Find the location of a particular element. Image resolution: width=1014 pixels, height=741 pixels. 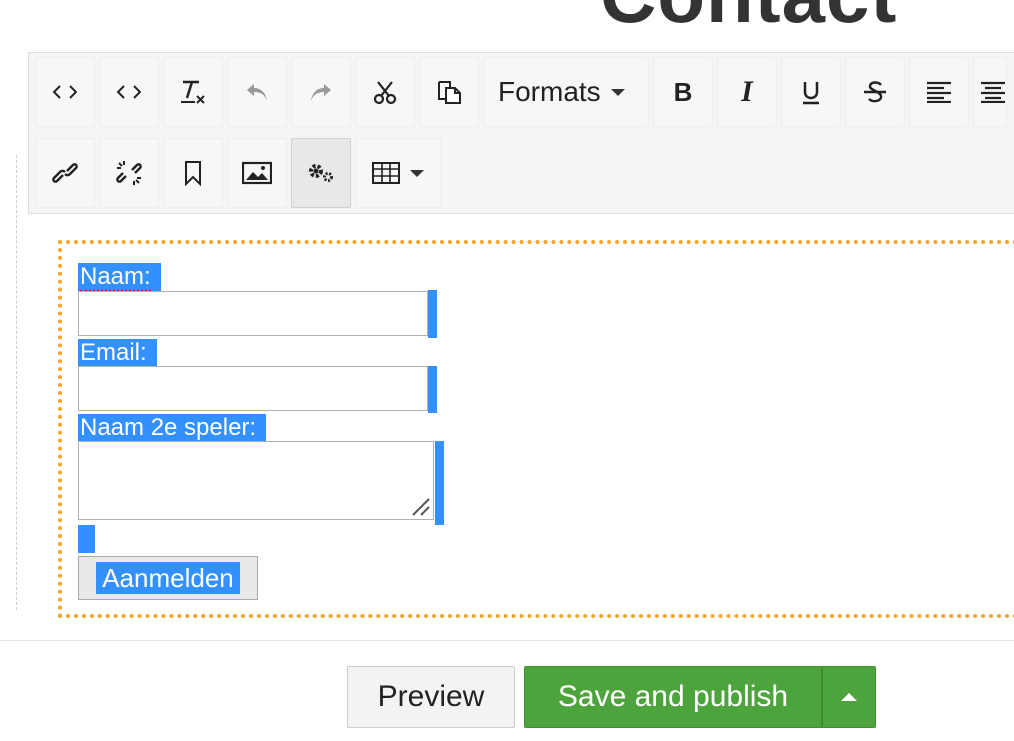

scissors-icon is located at coordinates (385, 93).